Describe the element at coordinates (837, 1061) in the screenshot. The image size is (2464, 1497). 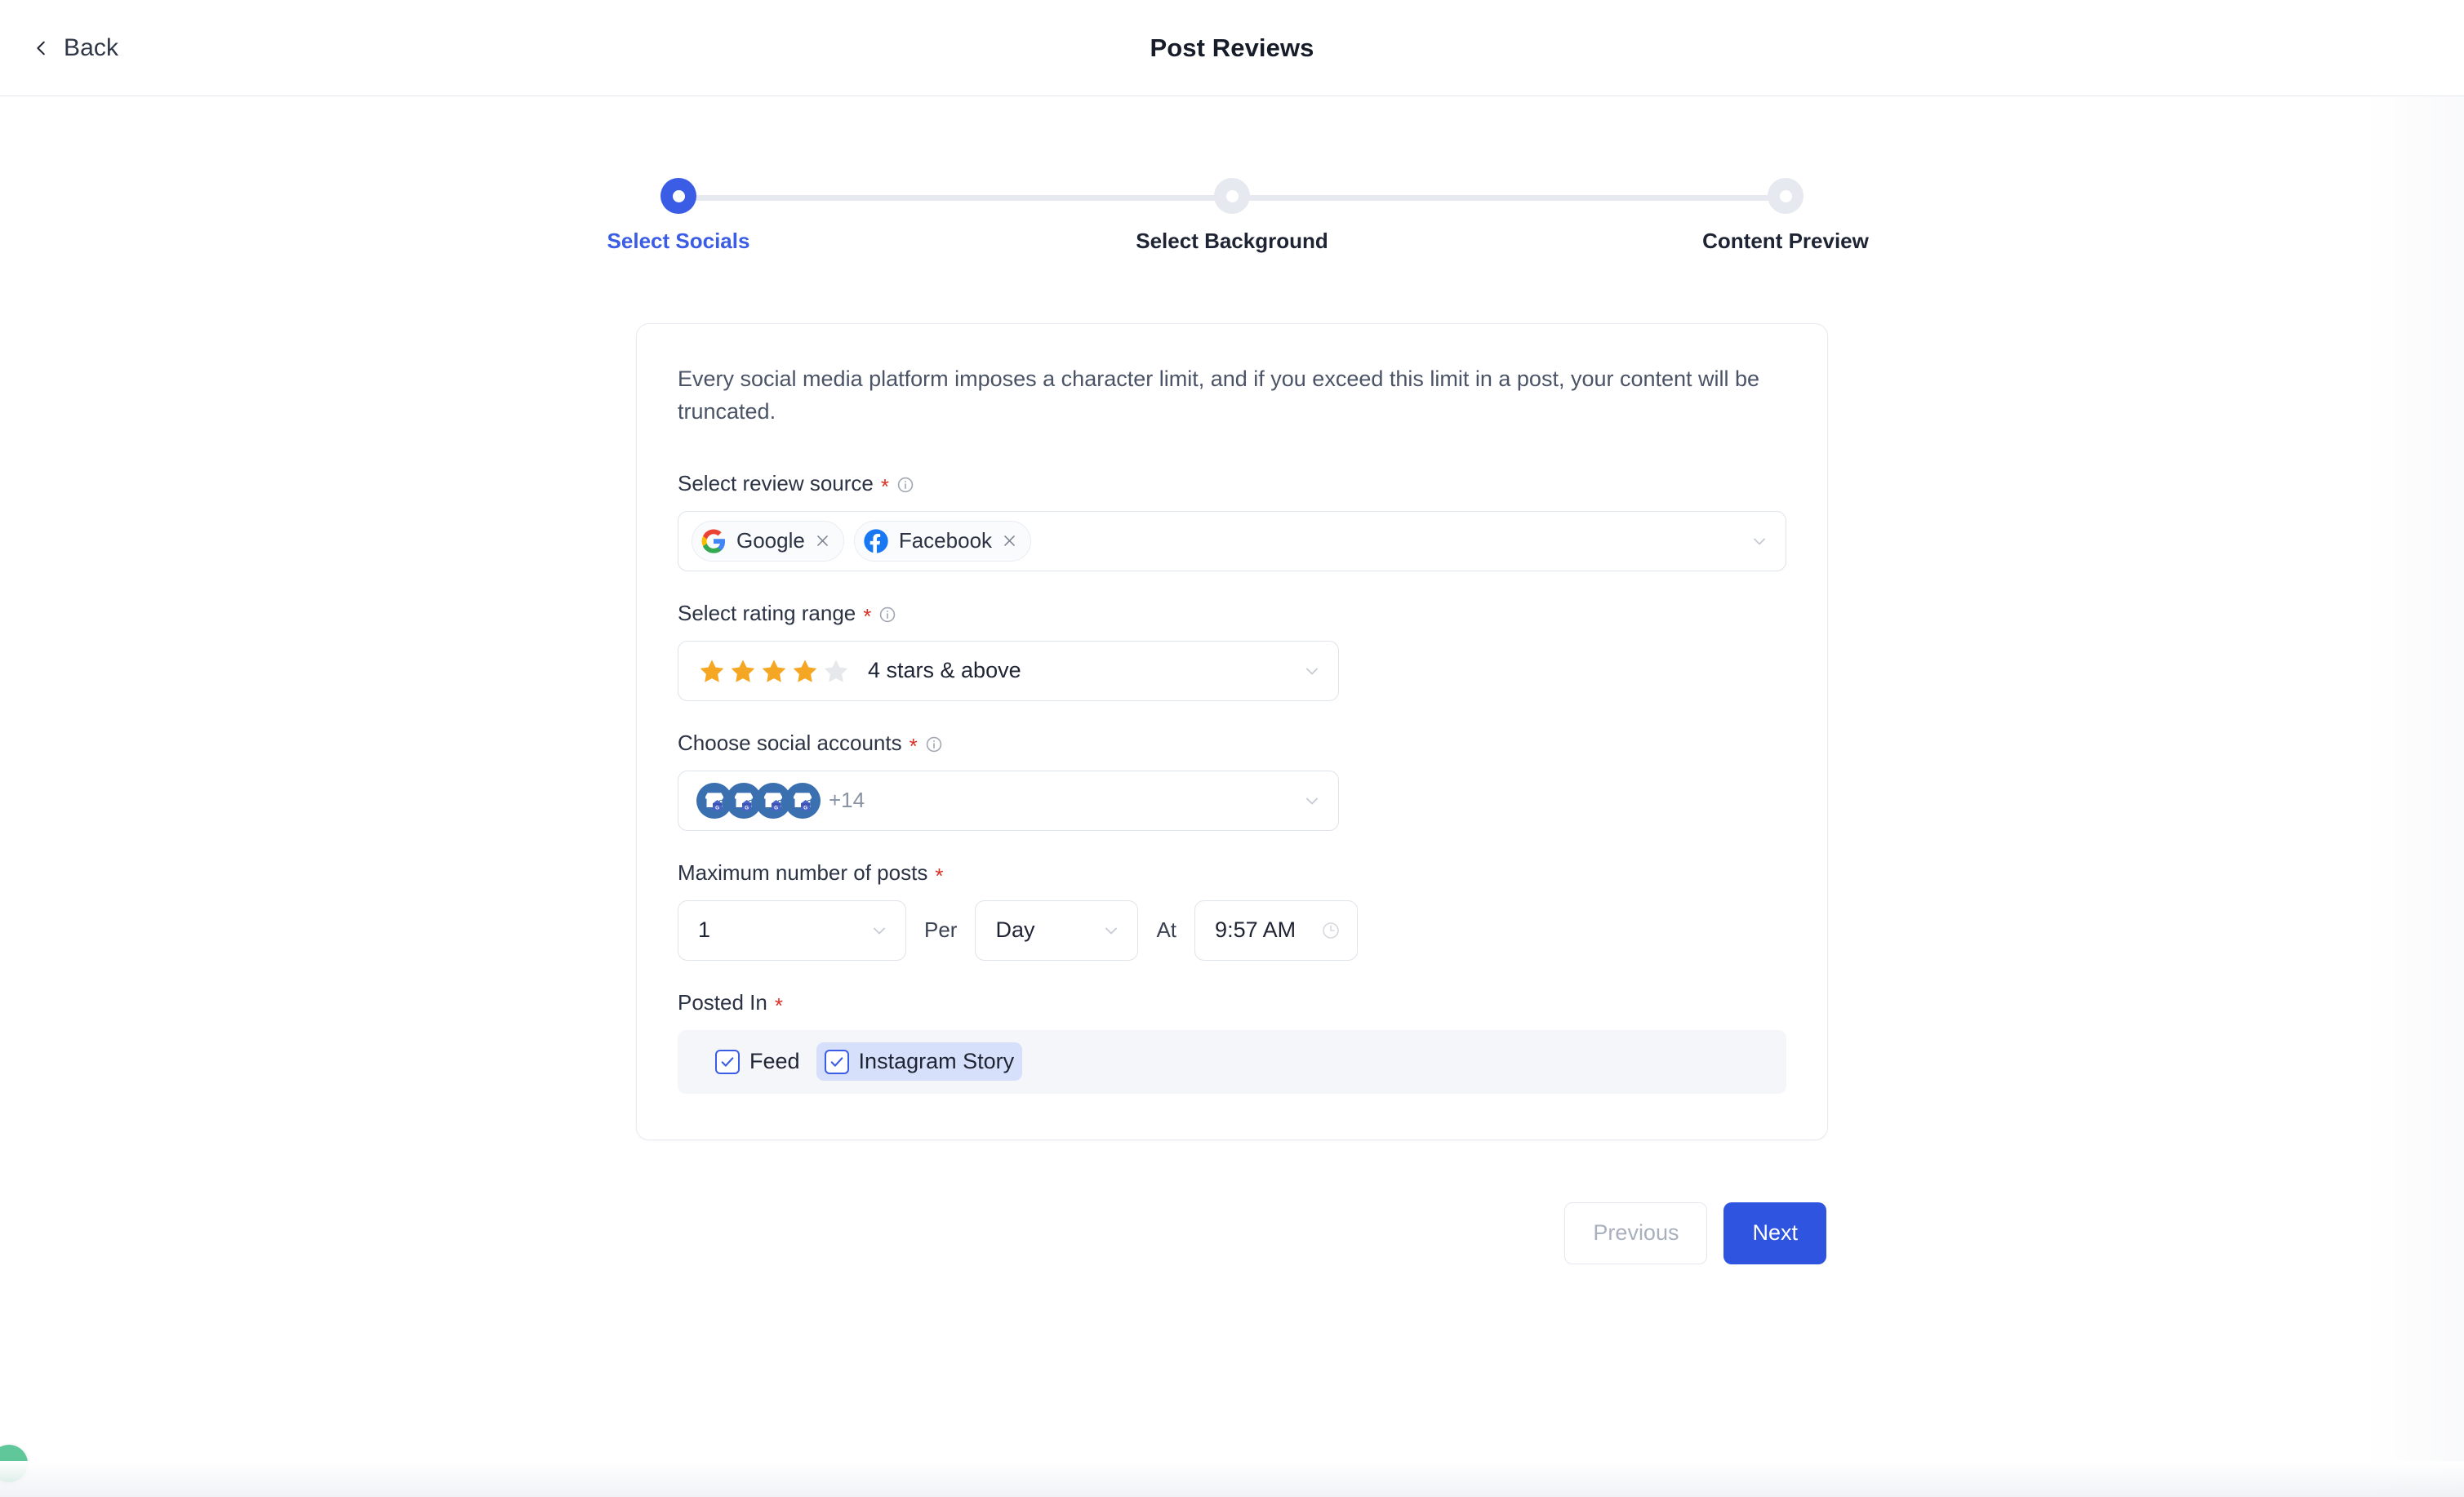
I see `checkbox-instagram-story` at that location.